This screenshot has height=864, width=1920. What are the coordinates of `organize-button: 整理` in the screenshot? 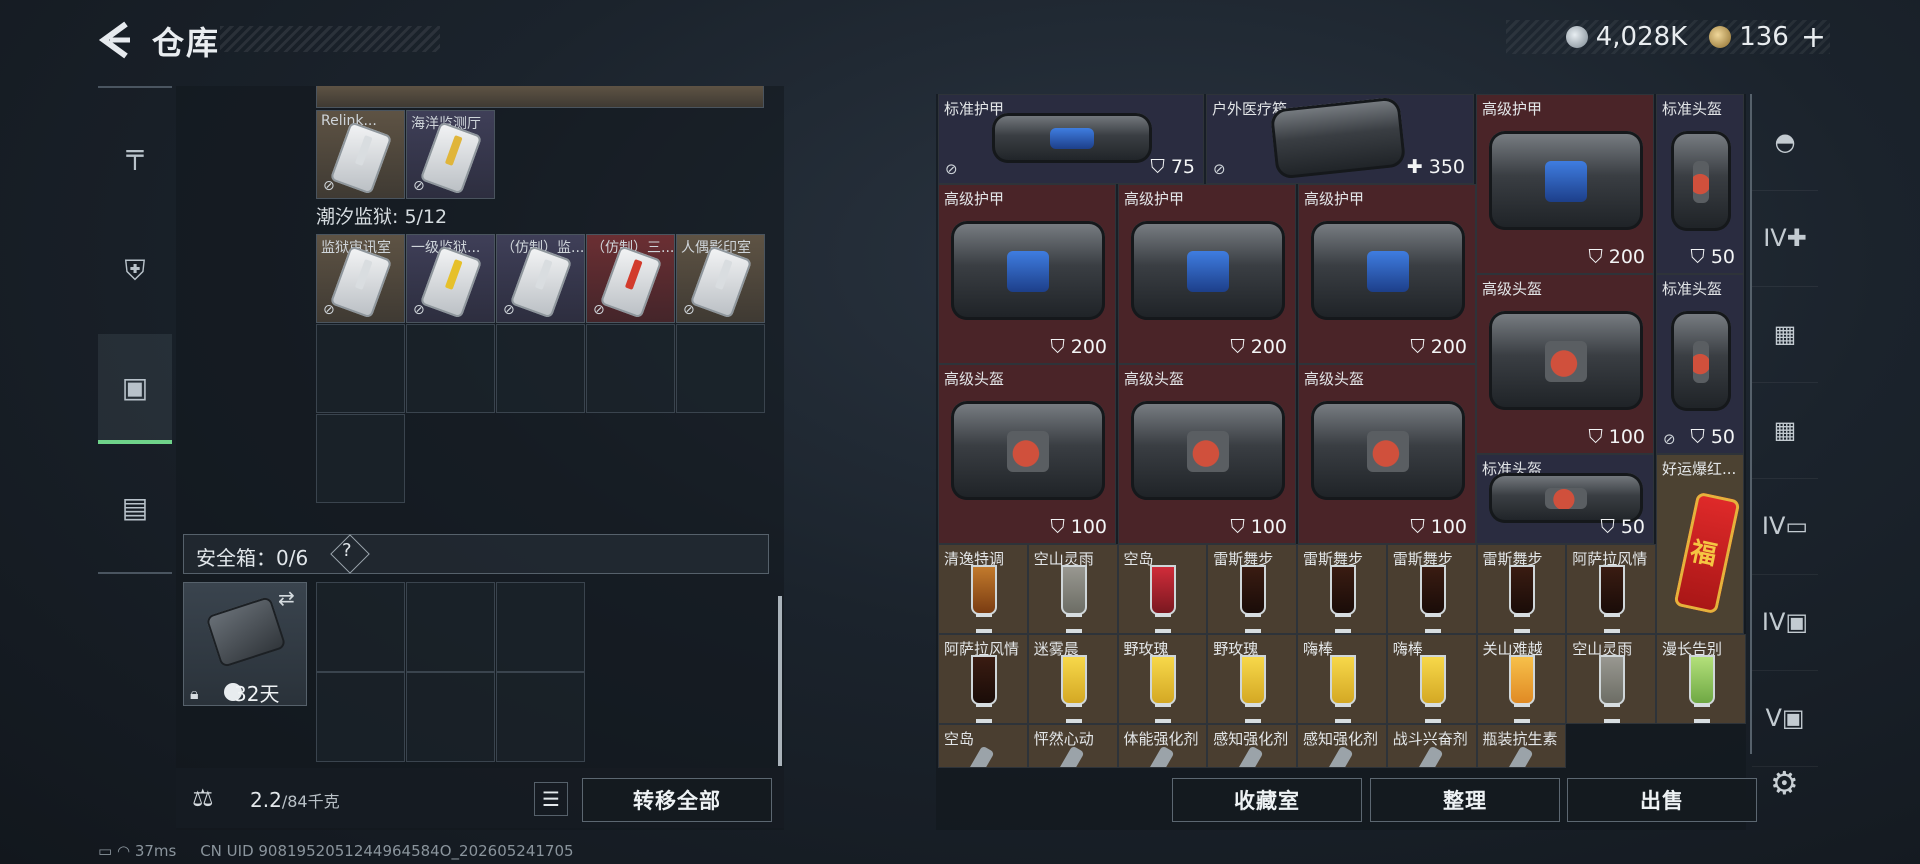 It's located at (1465, 800).